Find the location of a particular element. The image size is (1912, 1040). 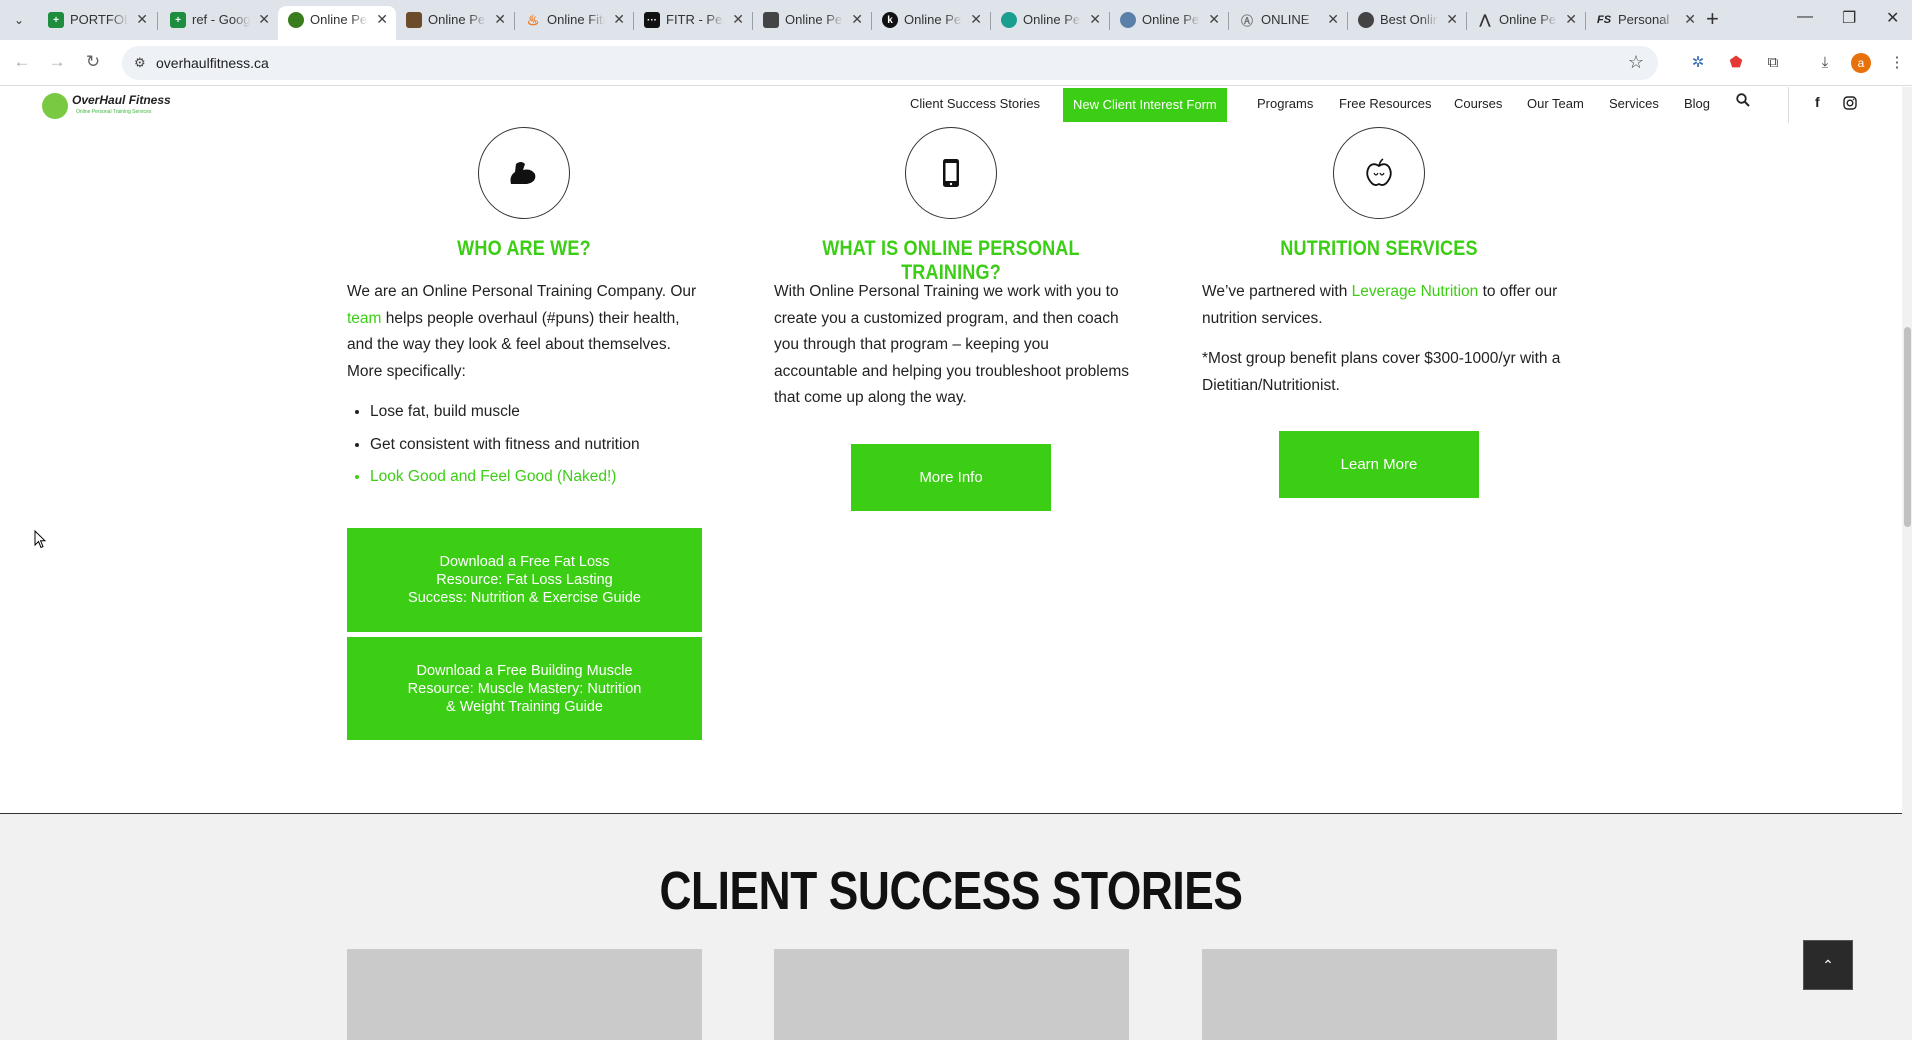

facebook-icon: f is located at coordinates (1817, 102).